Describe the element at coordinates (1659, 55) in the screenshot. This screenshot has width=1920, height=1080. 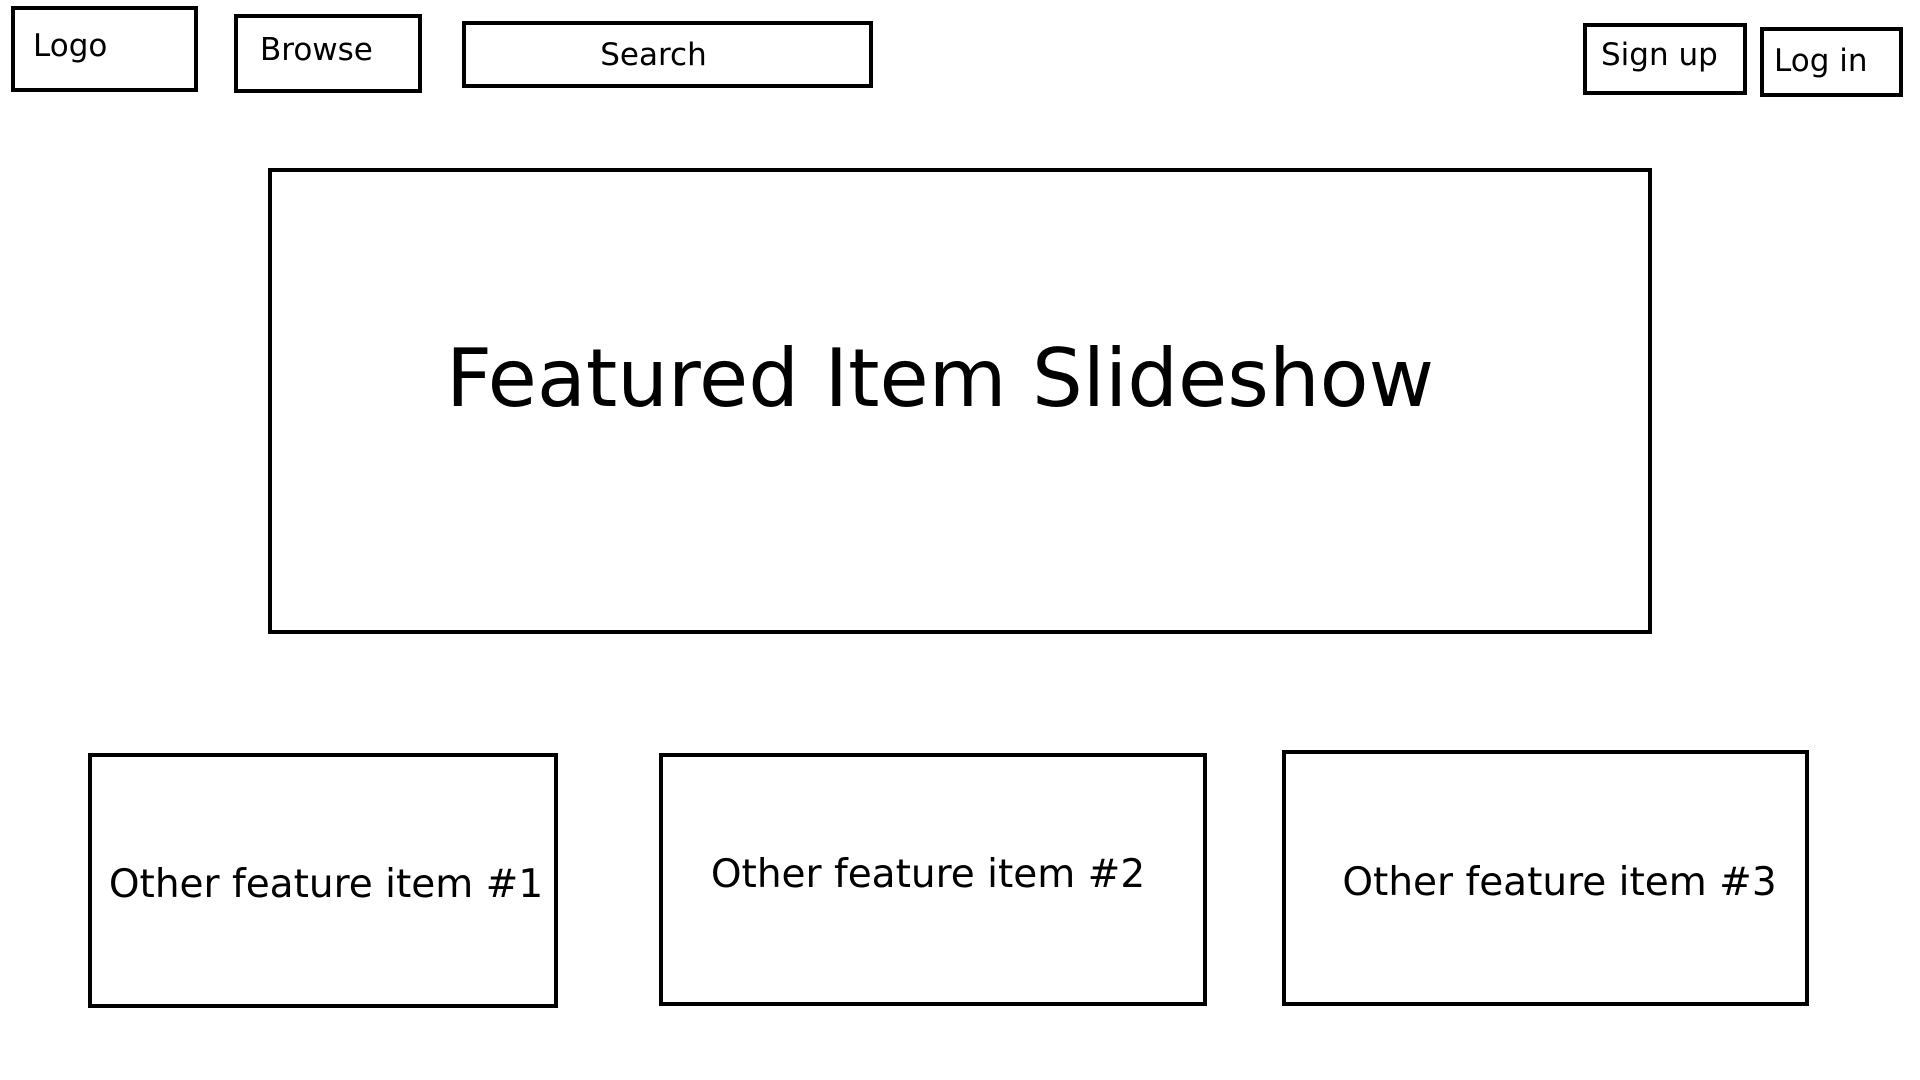
I see `sign-up-label: Sign up` at that location.